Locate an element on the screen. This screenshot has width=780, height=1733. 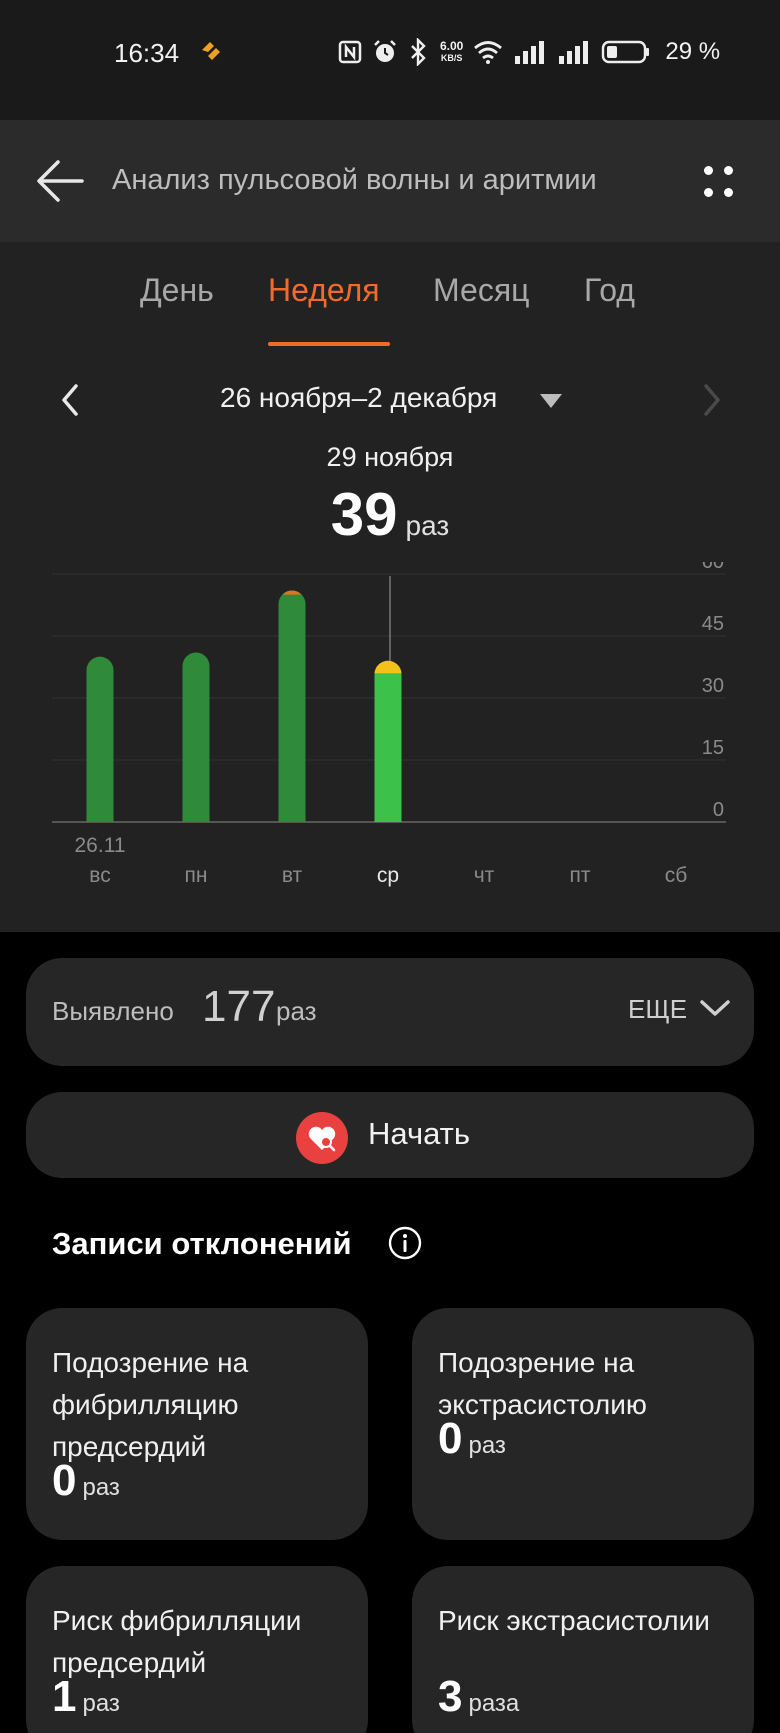
tile-value: 3 раза is located at coordinates (478, 1697).